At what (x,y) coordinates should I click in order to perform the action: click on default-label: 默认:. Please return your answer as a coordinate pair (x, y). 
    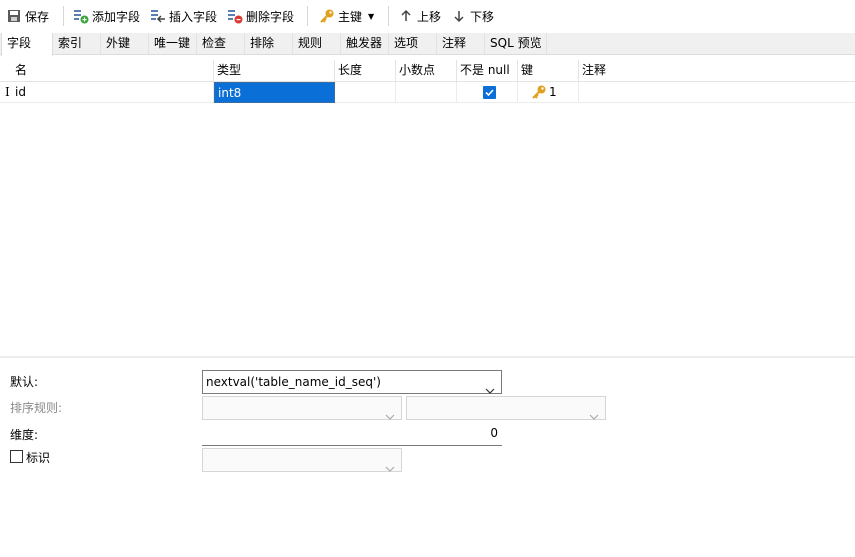
    Looking at the image, I should click on (24, 382).